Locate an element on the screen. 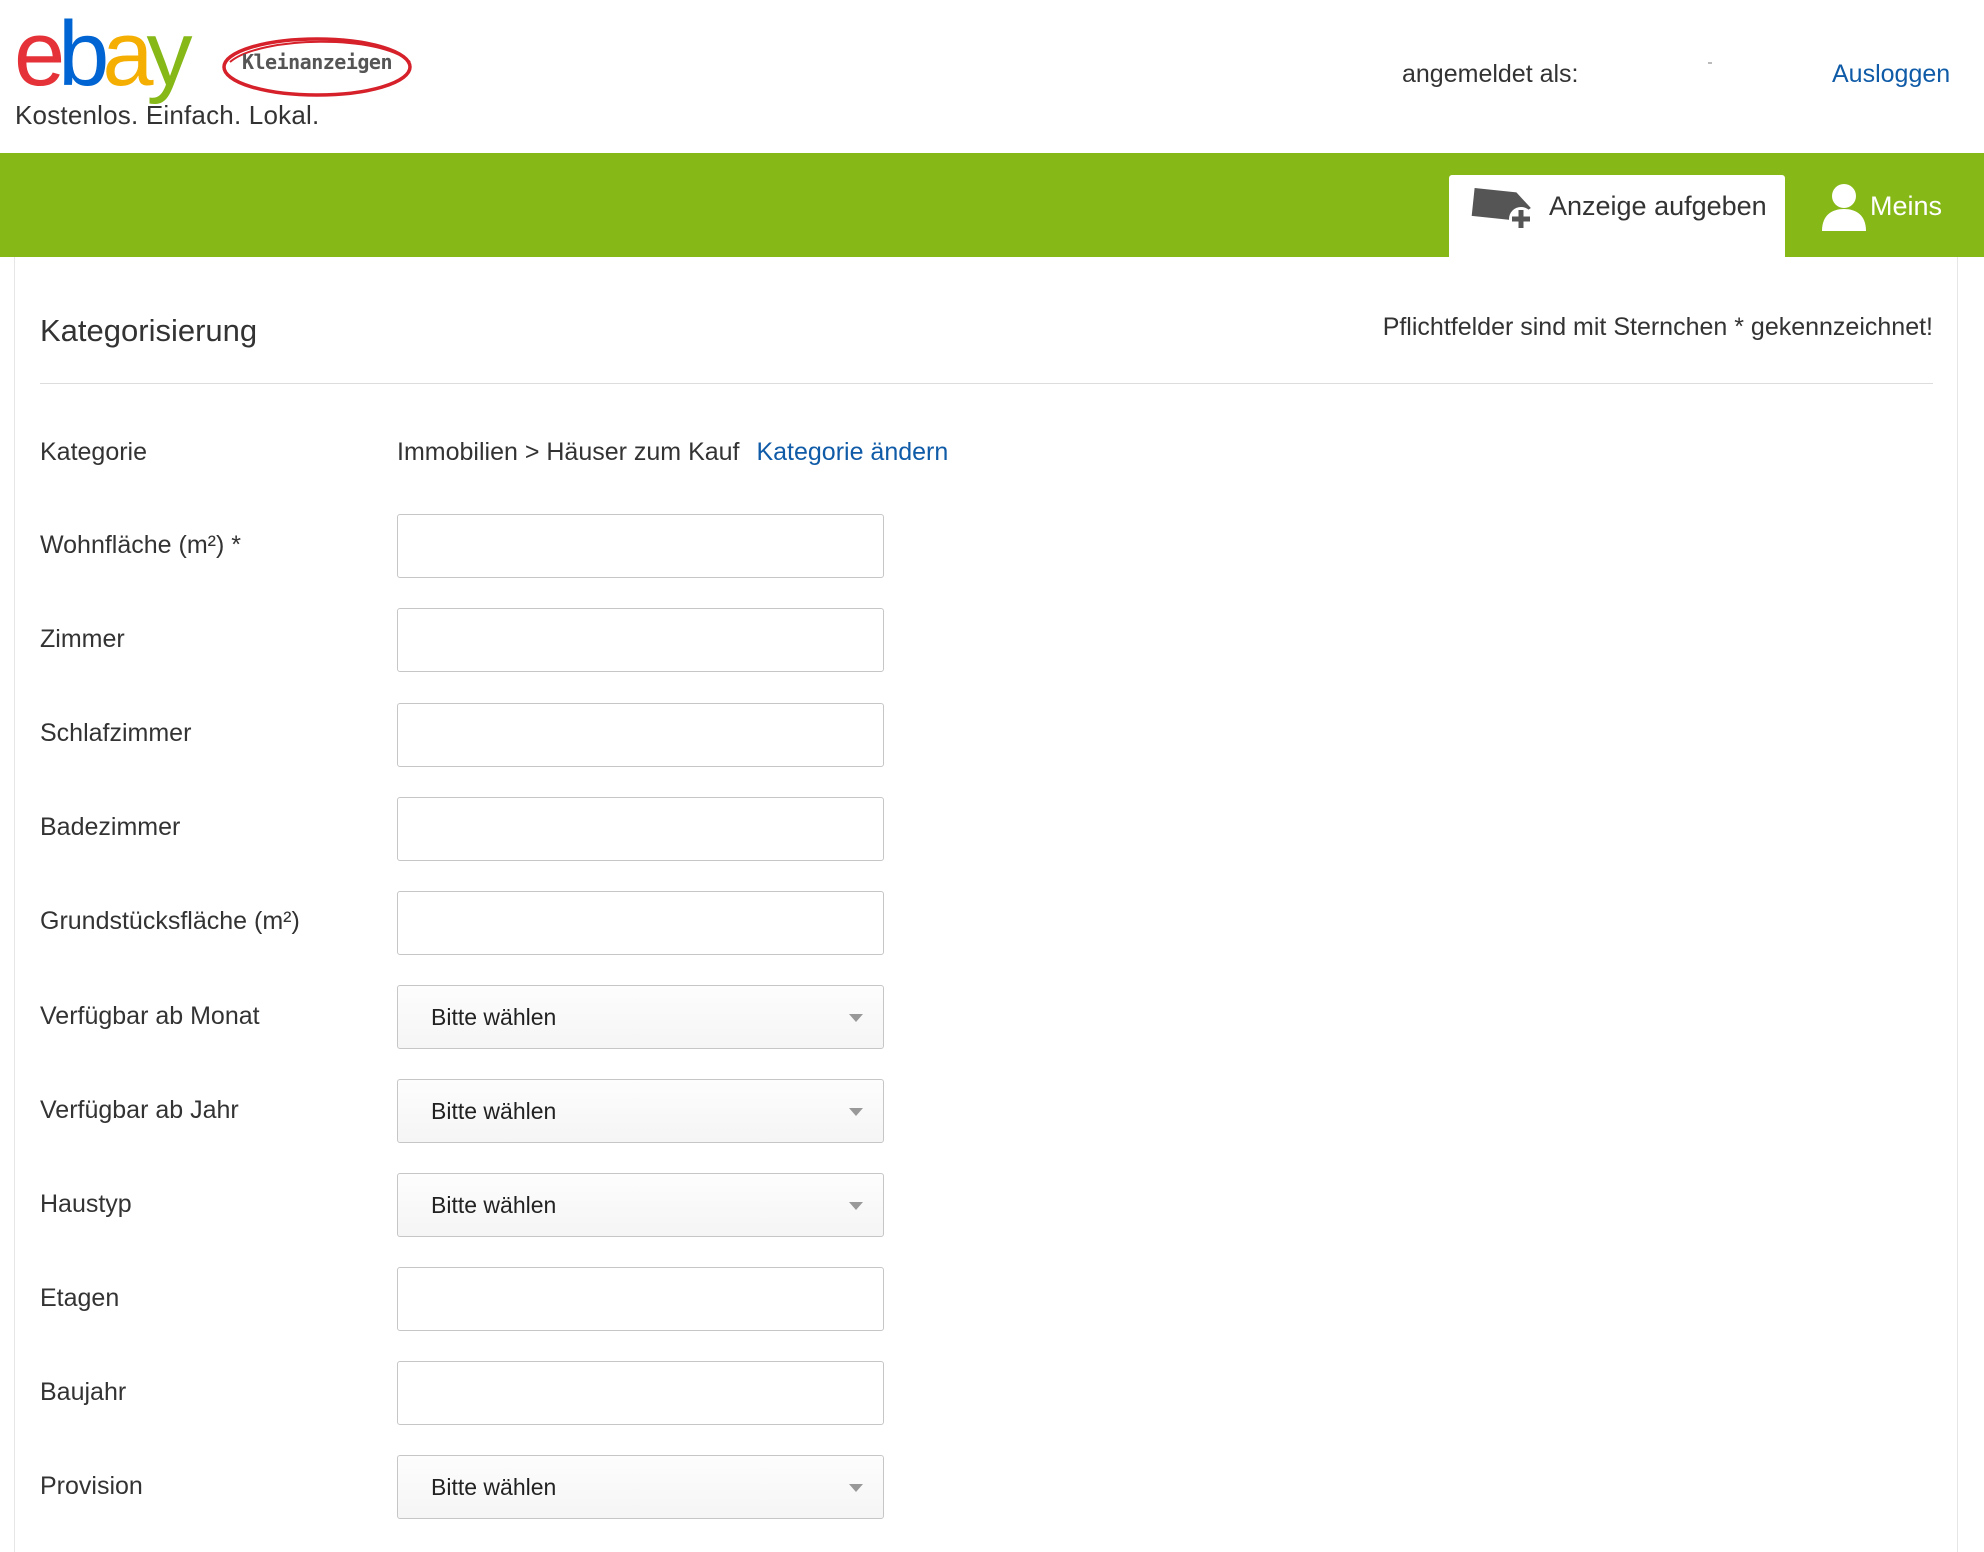  commission-value: Bitte wählen is located at coordinates (494, 1487).